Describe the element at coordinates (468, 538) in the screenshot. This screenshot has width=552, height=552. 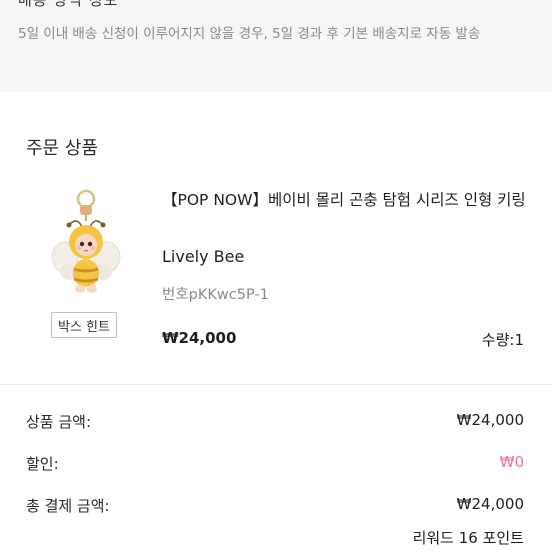
I see `reward-points: 리워드 16 포인트` at that location.